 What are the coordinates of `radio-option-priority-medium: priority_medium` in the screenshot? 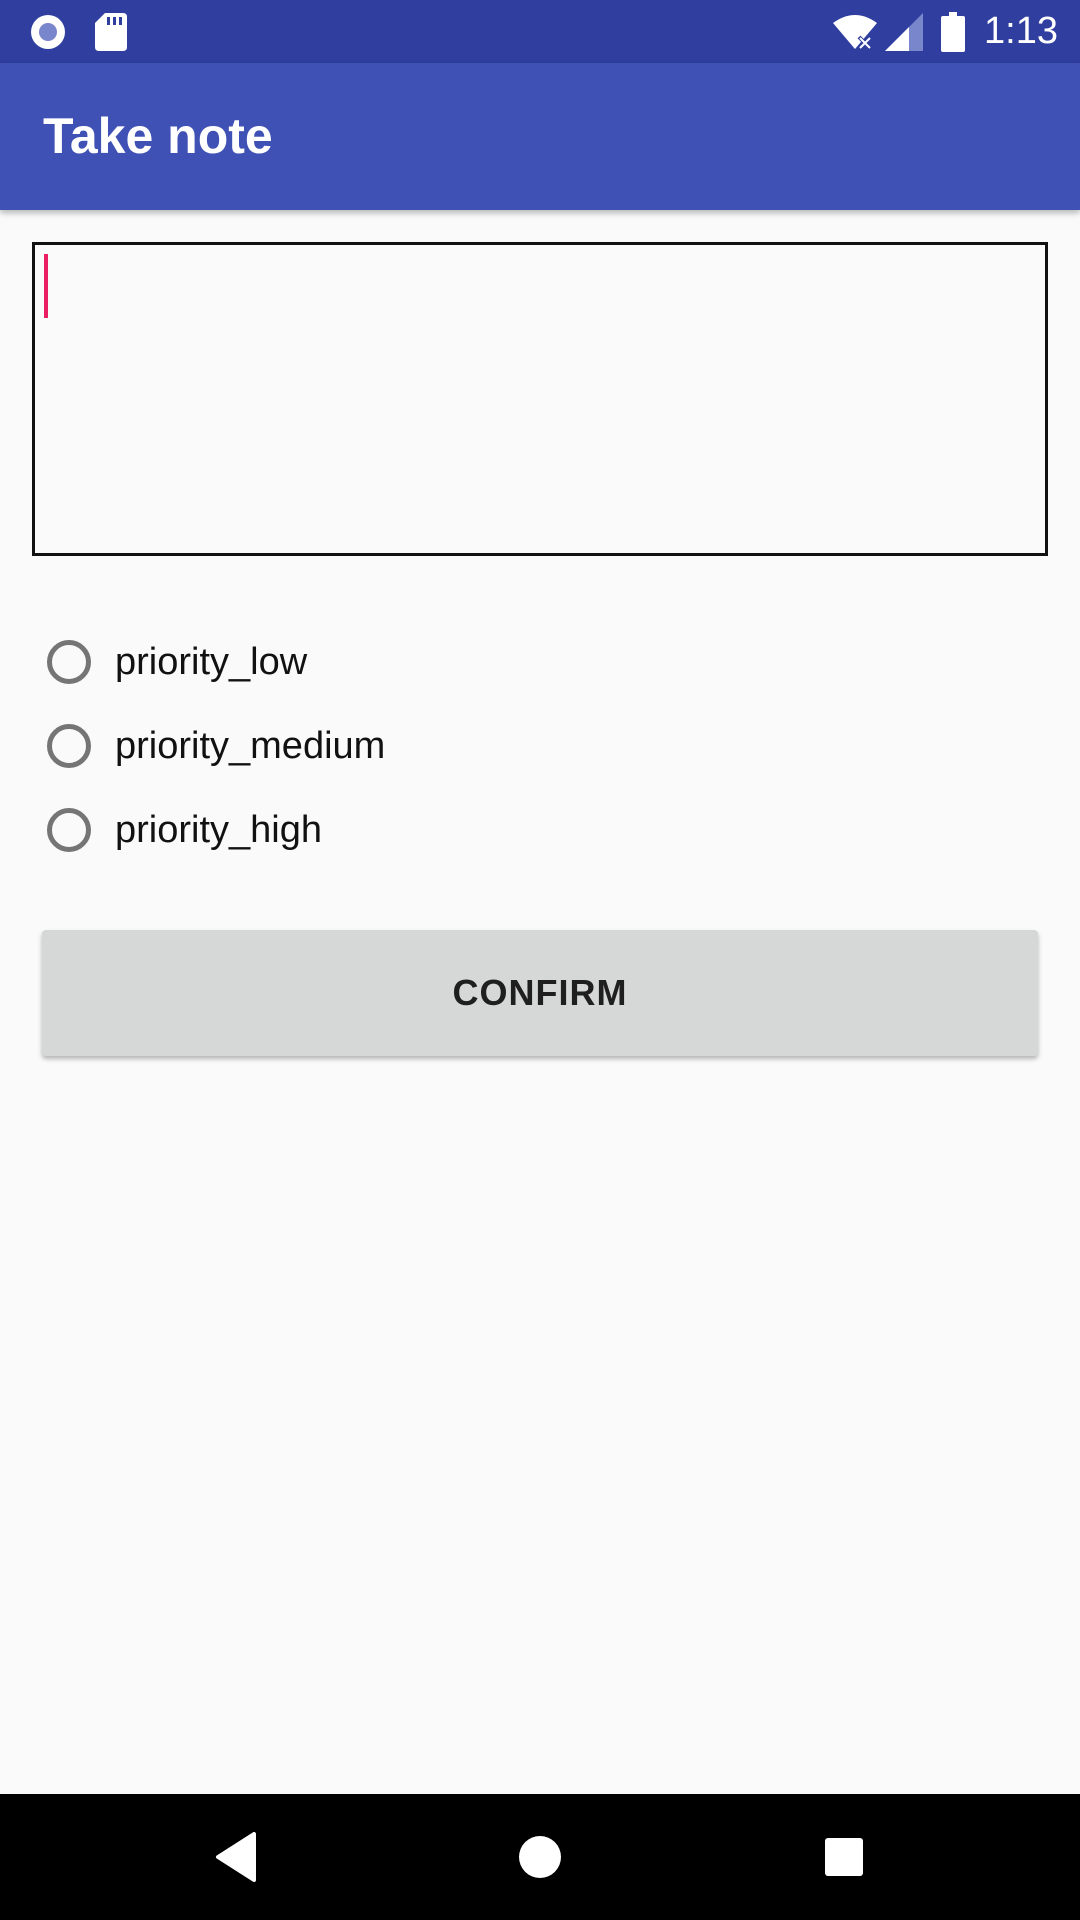 It's located at (395, 746).